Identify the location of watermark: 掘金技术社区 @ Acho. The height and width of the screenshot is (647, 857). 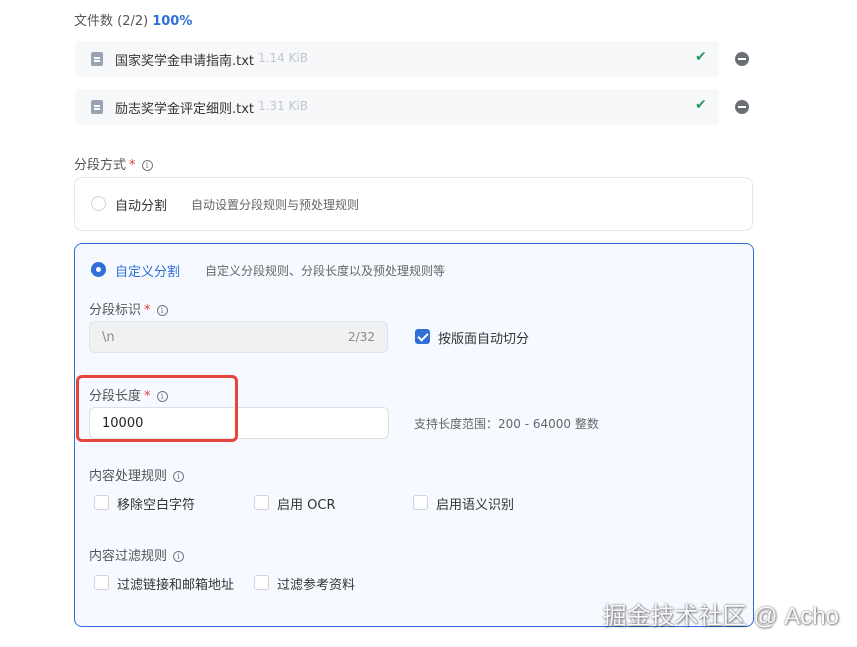
(720, 616).